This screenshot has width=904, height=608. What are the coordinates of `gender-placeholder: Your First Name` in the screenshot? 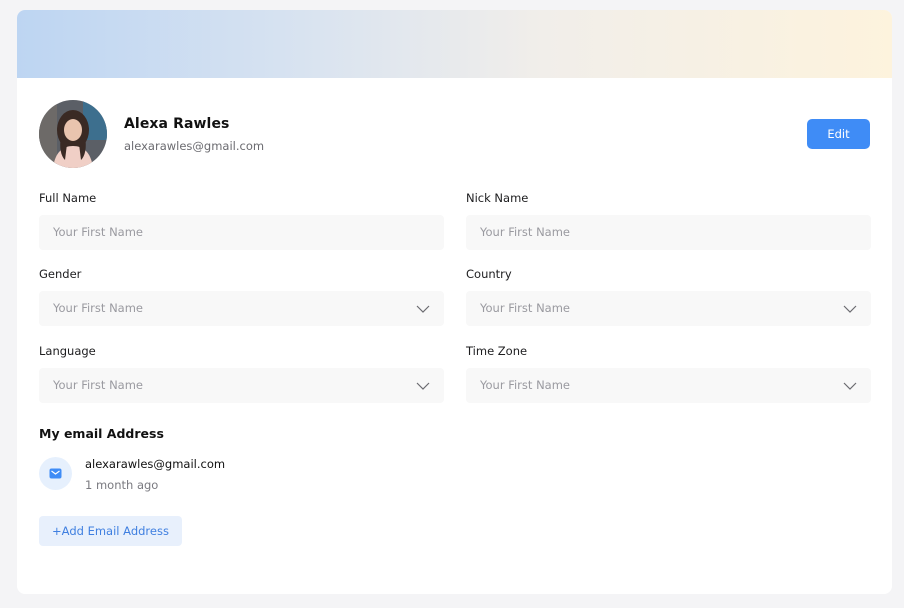 It's located at (98, 308).